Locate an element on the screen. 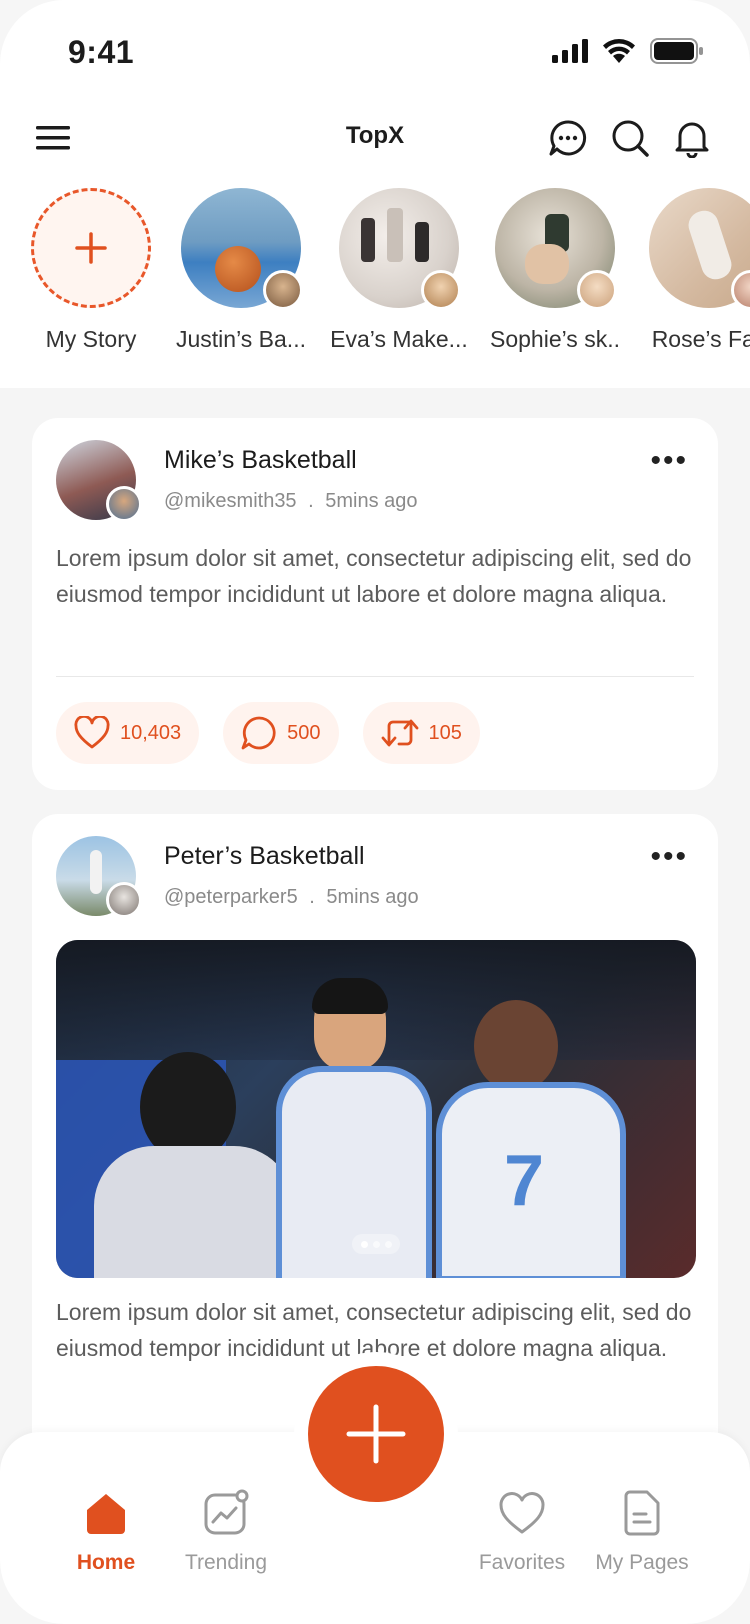  nav-favorites: Favorites is located at coordinates (522, 1531).